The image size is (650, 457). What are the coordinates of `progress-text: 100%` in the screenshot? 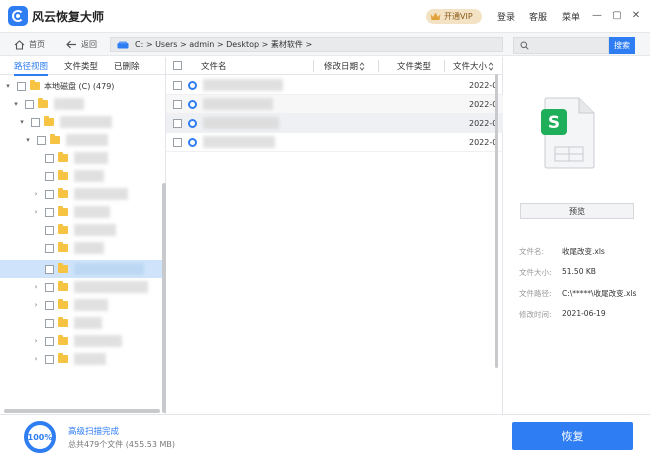 It's located at (40, 437).